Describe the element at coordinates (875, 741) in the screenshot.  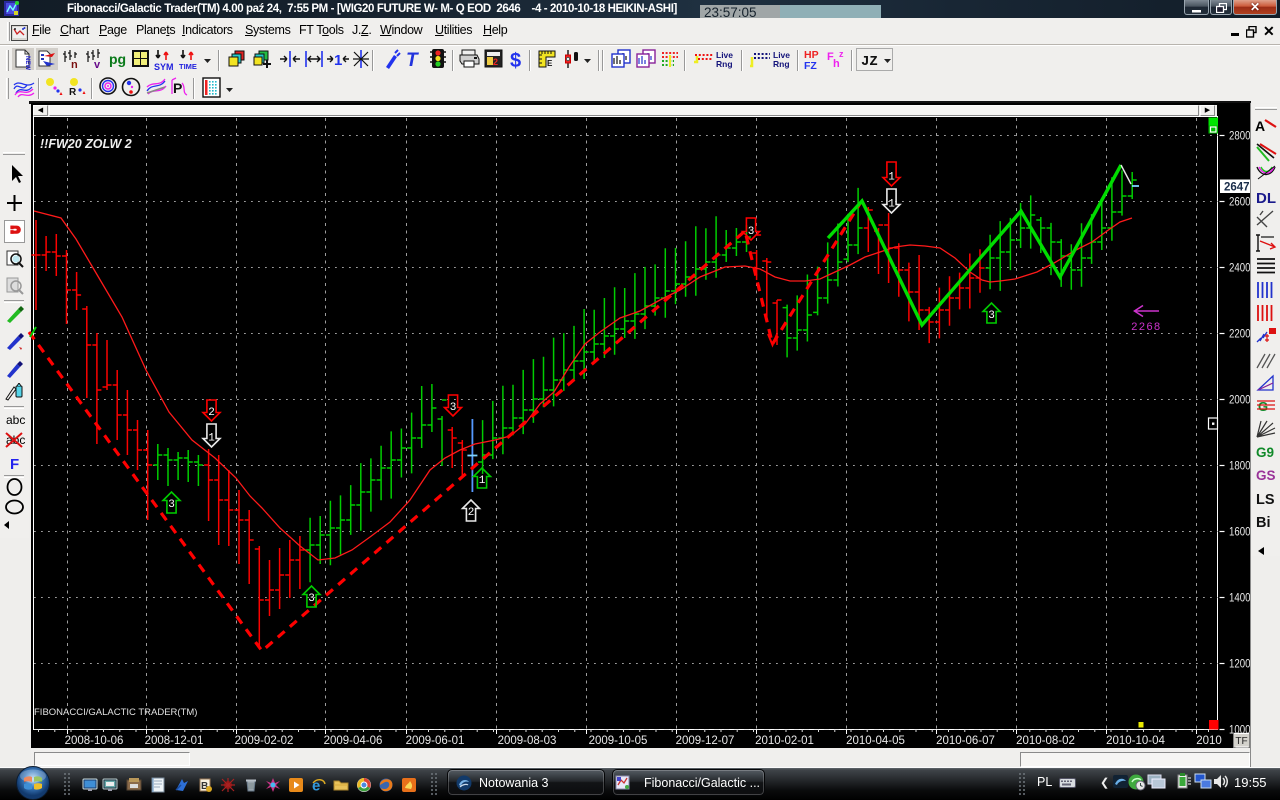
I see `svg-text: 2010-04-05` at that location.